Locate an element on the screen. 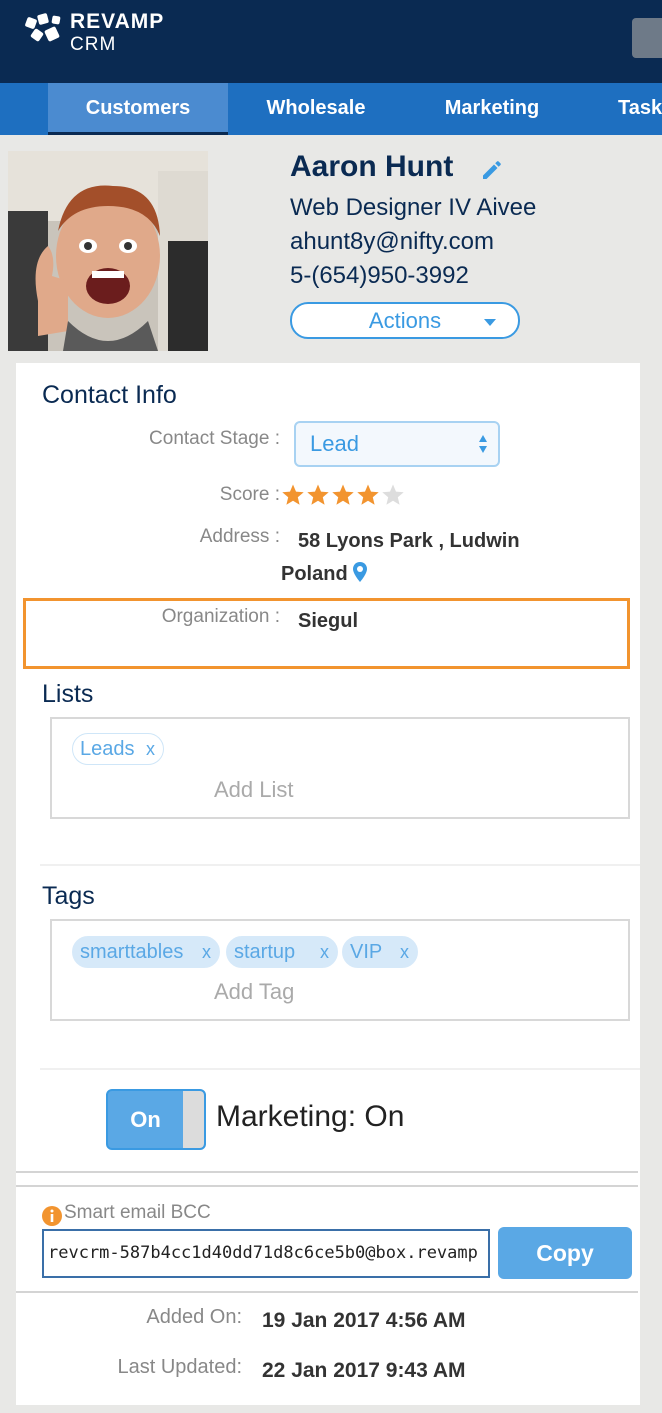 This screenshot has width=662, height=1413. nav-tab-wholesale: Wholesale is located at coordinates (316, 109).